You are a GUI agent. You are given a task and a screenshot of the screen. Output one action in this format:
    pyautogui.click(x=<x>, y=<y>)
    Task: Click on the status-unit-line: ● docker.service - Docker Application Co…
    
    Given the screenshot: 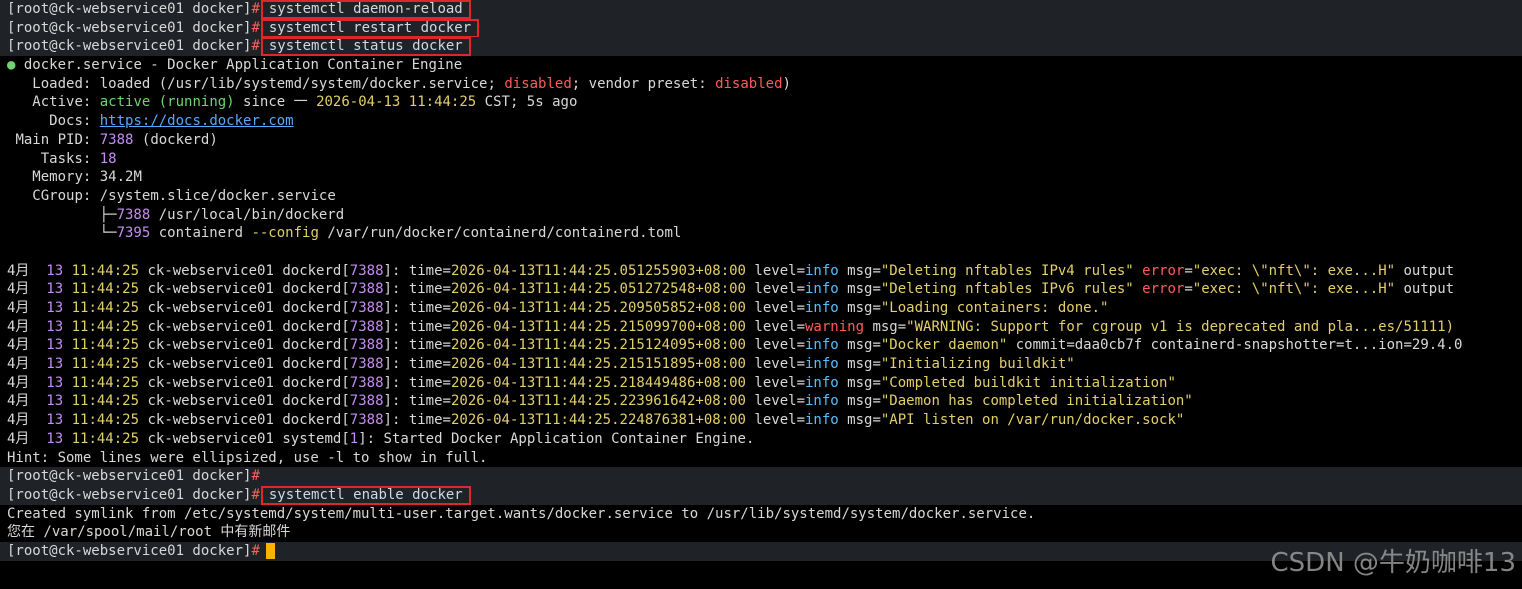 What is the action you would take?
    pyautogui.click(x=761, y=65)
    